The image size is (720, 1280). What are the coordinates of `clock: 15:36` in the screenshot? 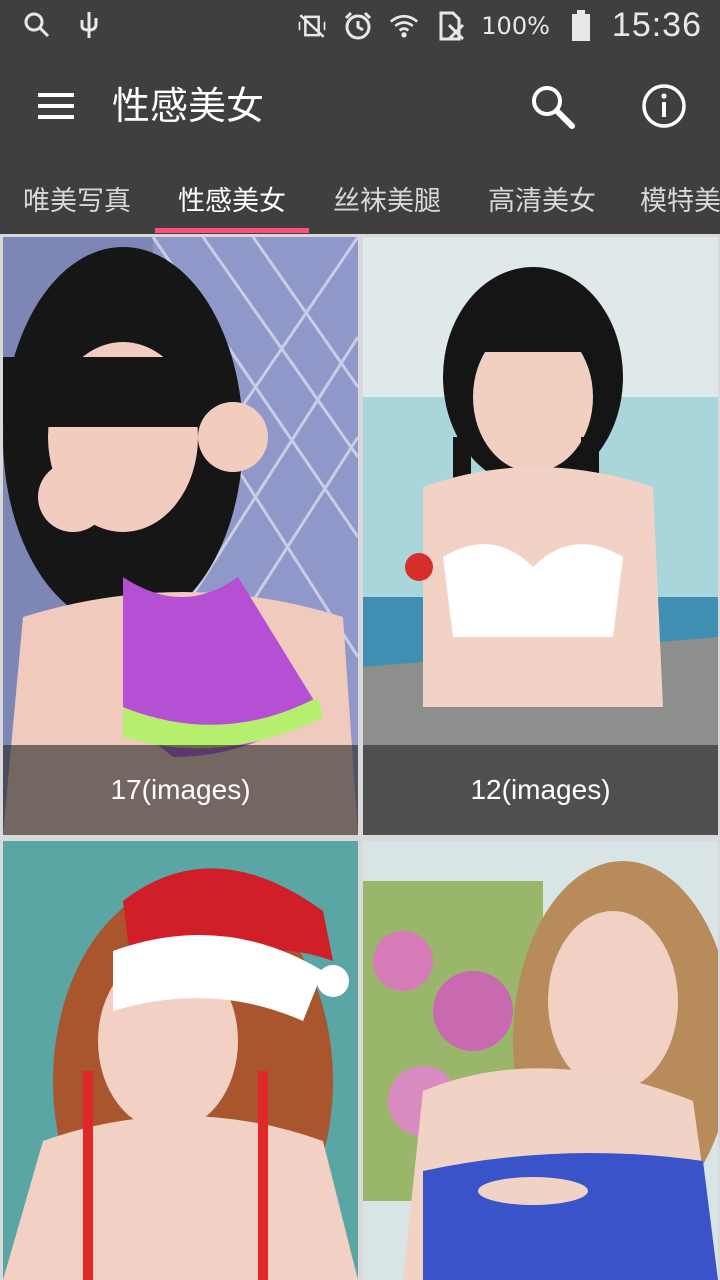 It's located at (656, 25).